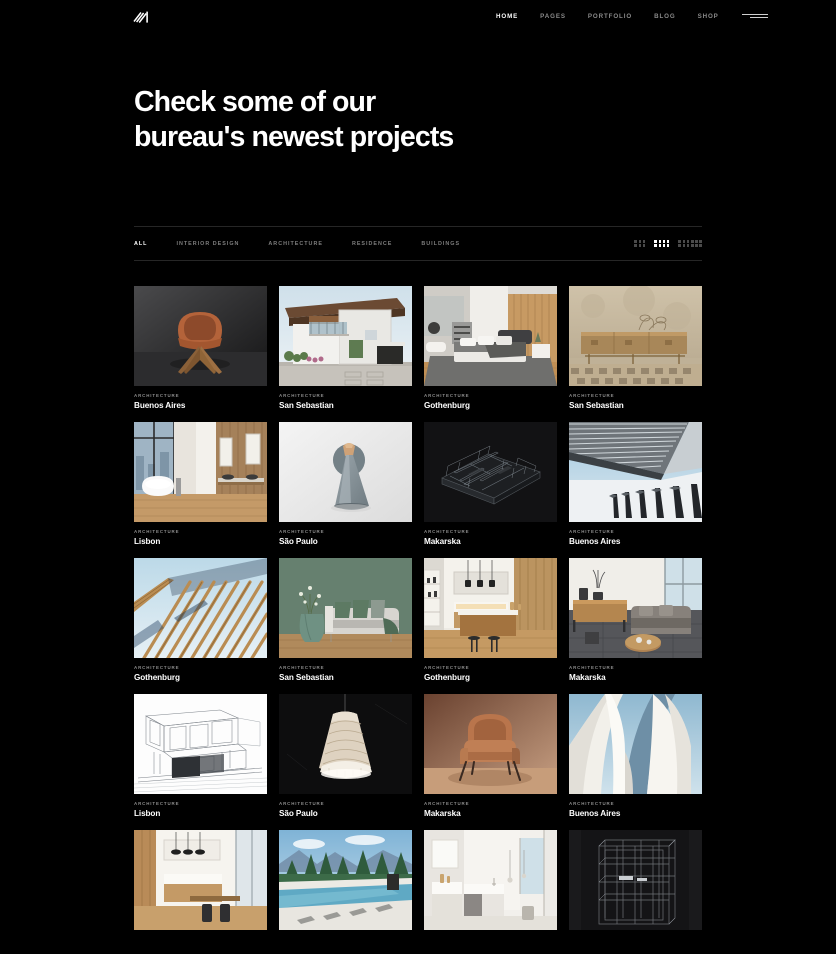 This screenshot has height=954, width=836. What do you see at coordinates (295, 244) in the screenshot?
I see `filter-architecture: ARCHITECTURE` at bounding box center [295, 244].